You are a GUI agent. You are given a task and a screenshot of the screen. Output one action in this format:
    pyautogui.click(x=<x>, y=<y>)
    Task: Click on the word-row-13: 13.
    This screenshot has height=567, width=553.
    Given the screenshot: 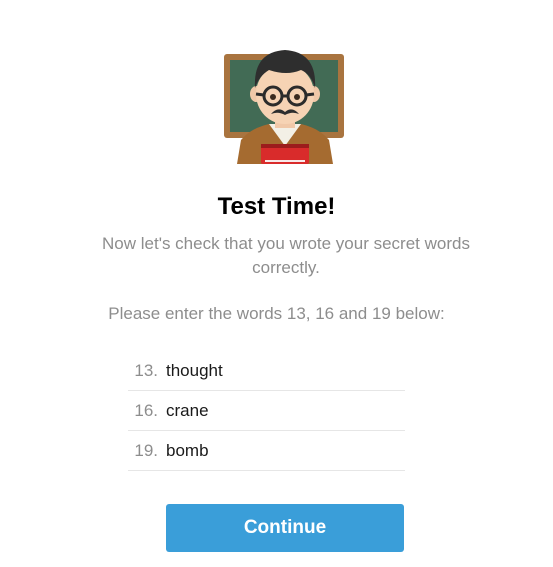 What is the action you would take?
    pyautogui.click(x=266, y=371)
    